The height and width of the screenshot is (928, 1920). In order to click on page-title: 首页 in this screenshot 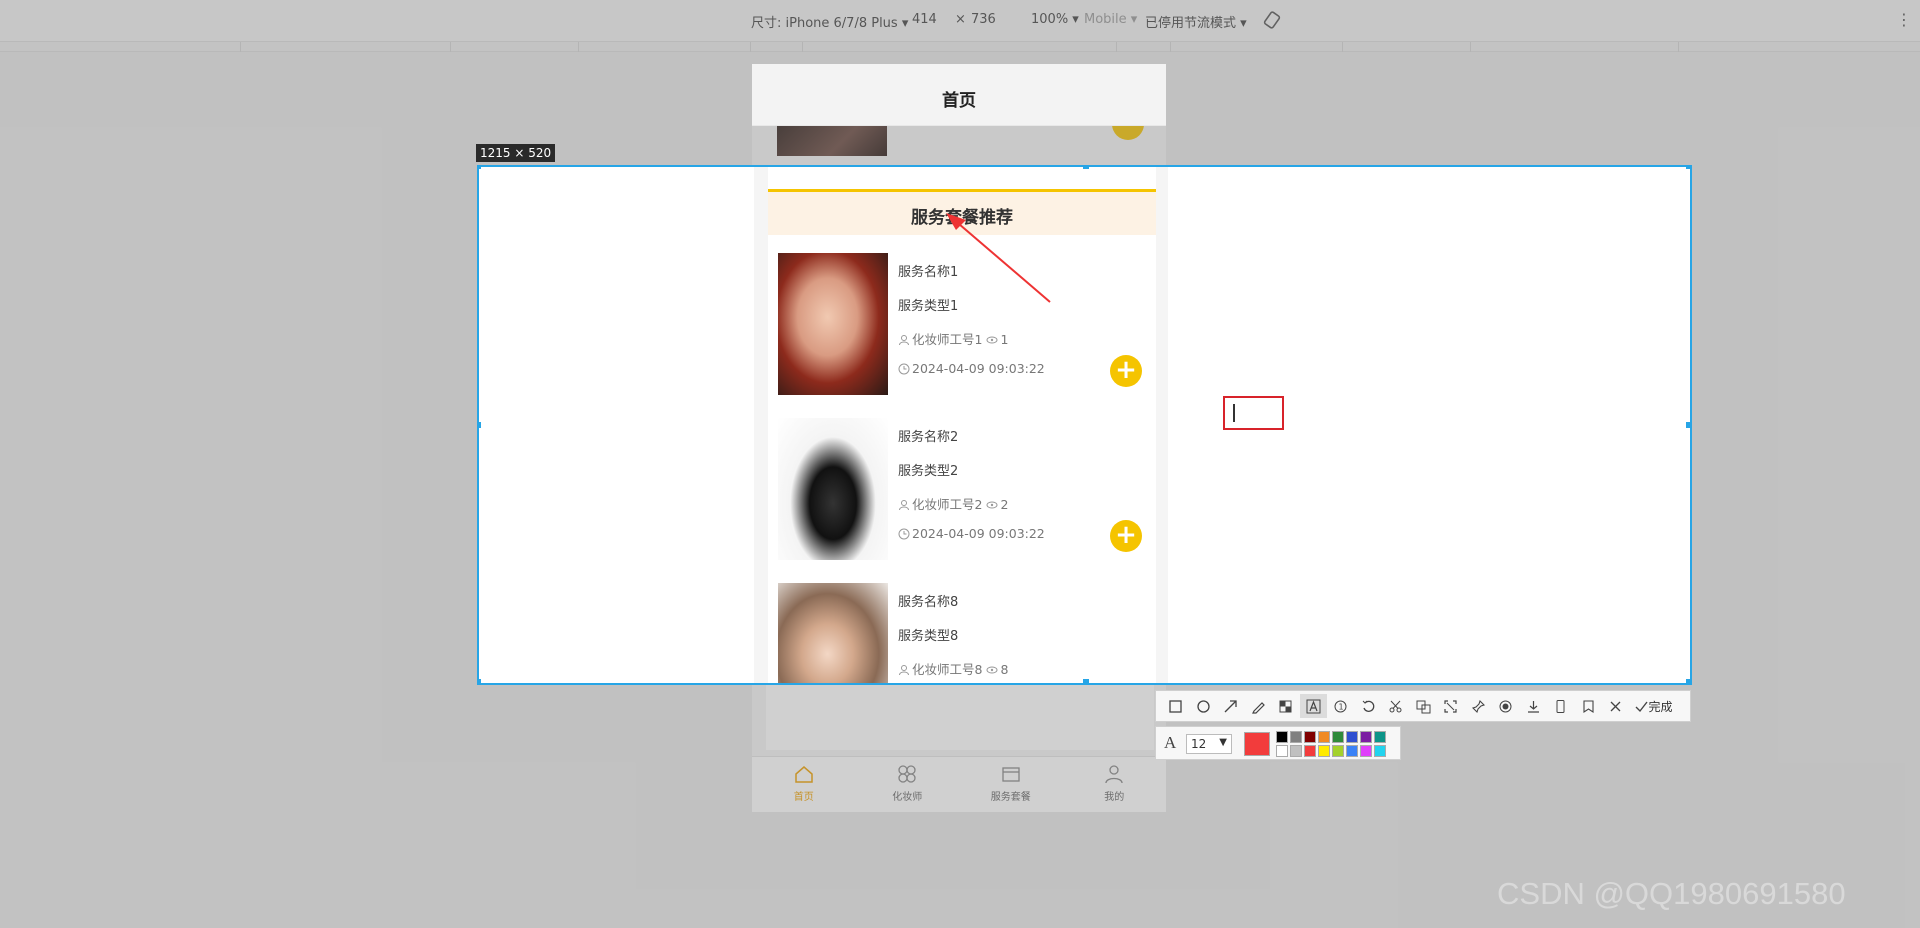, I will do `click(959, 95)`.